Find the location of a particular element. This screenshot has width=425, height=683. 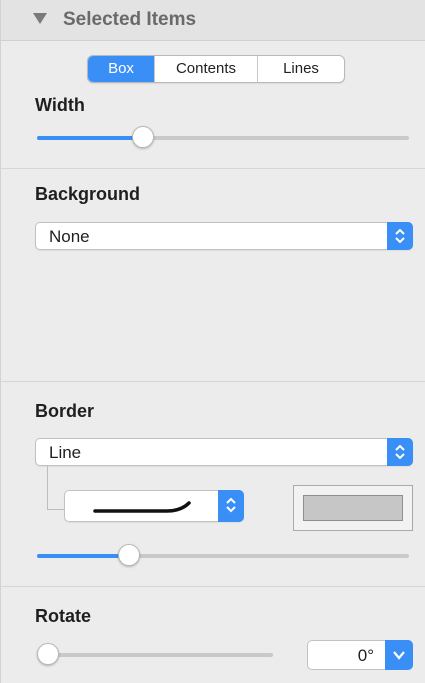

rotate-slider is located at coordinates (155, 655).